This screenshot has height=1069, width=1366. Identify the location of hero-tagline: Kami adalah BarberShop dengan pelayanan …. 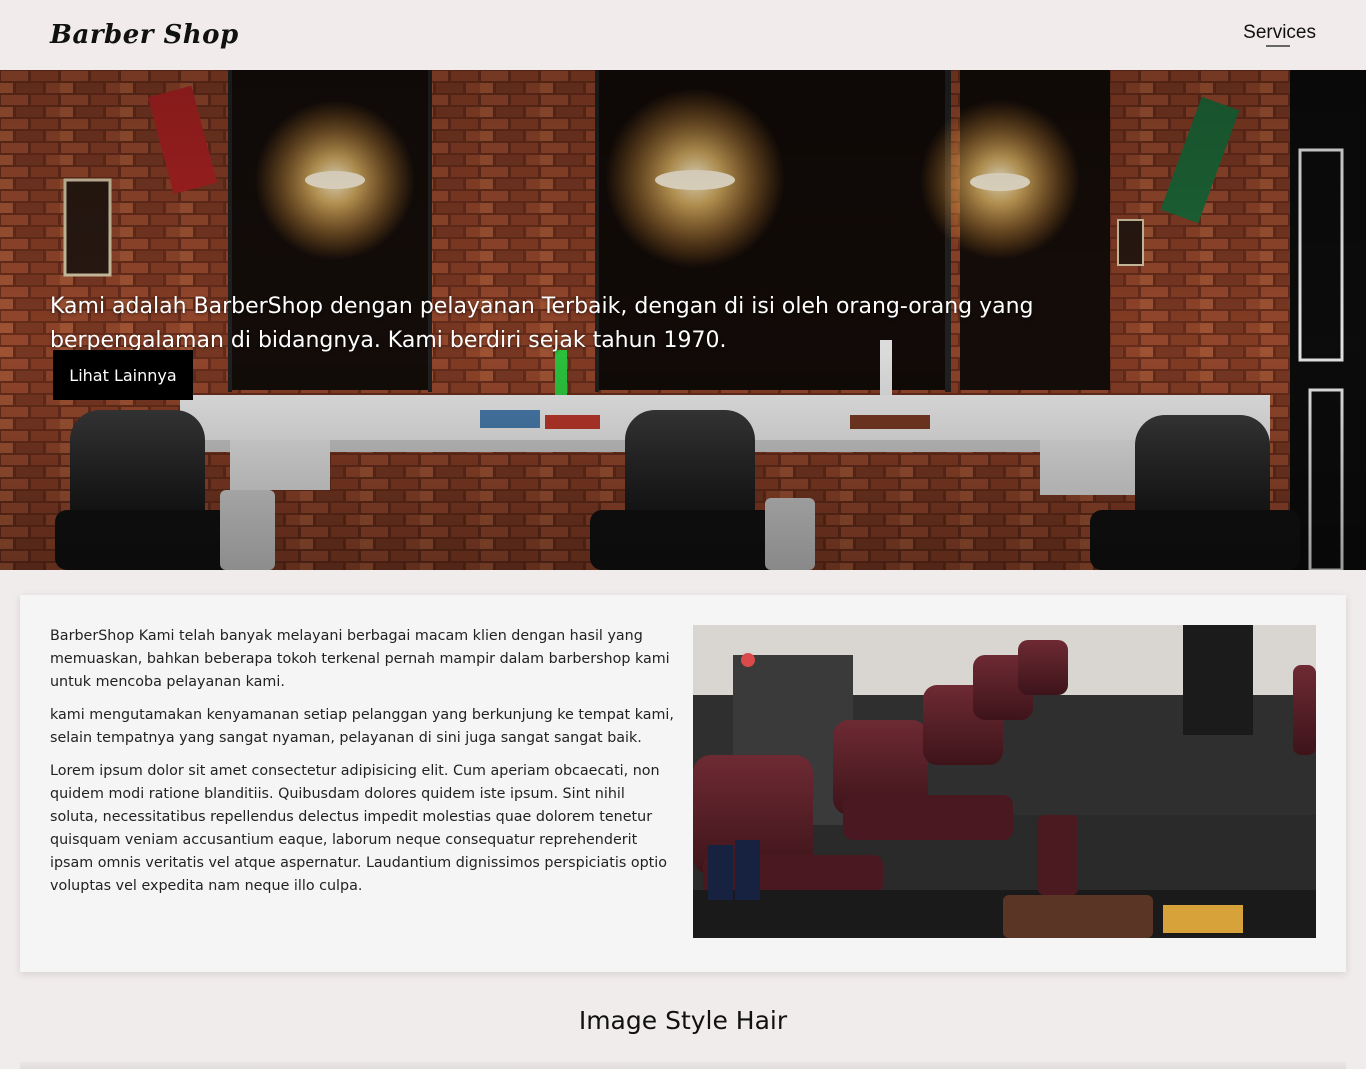
(542, 323).